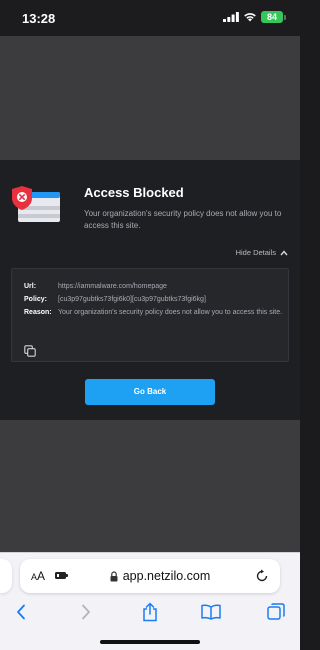 This screenshot has height=650, width=320. I want to click on url-display: app.netzilo.com, so click(160, 576).